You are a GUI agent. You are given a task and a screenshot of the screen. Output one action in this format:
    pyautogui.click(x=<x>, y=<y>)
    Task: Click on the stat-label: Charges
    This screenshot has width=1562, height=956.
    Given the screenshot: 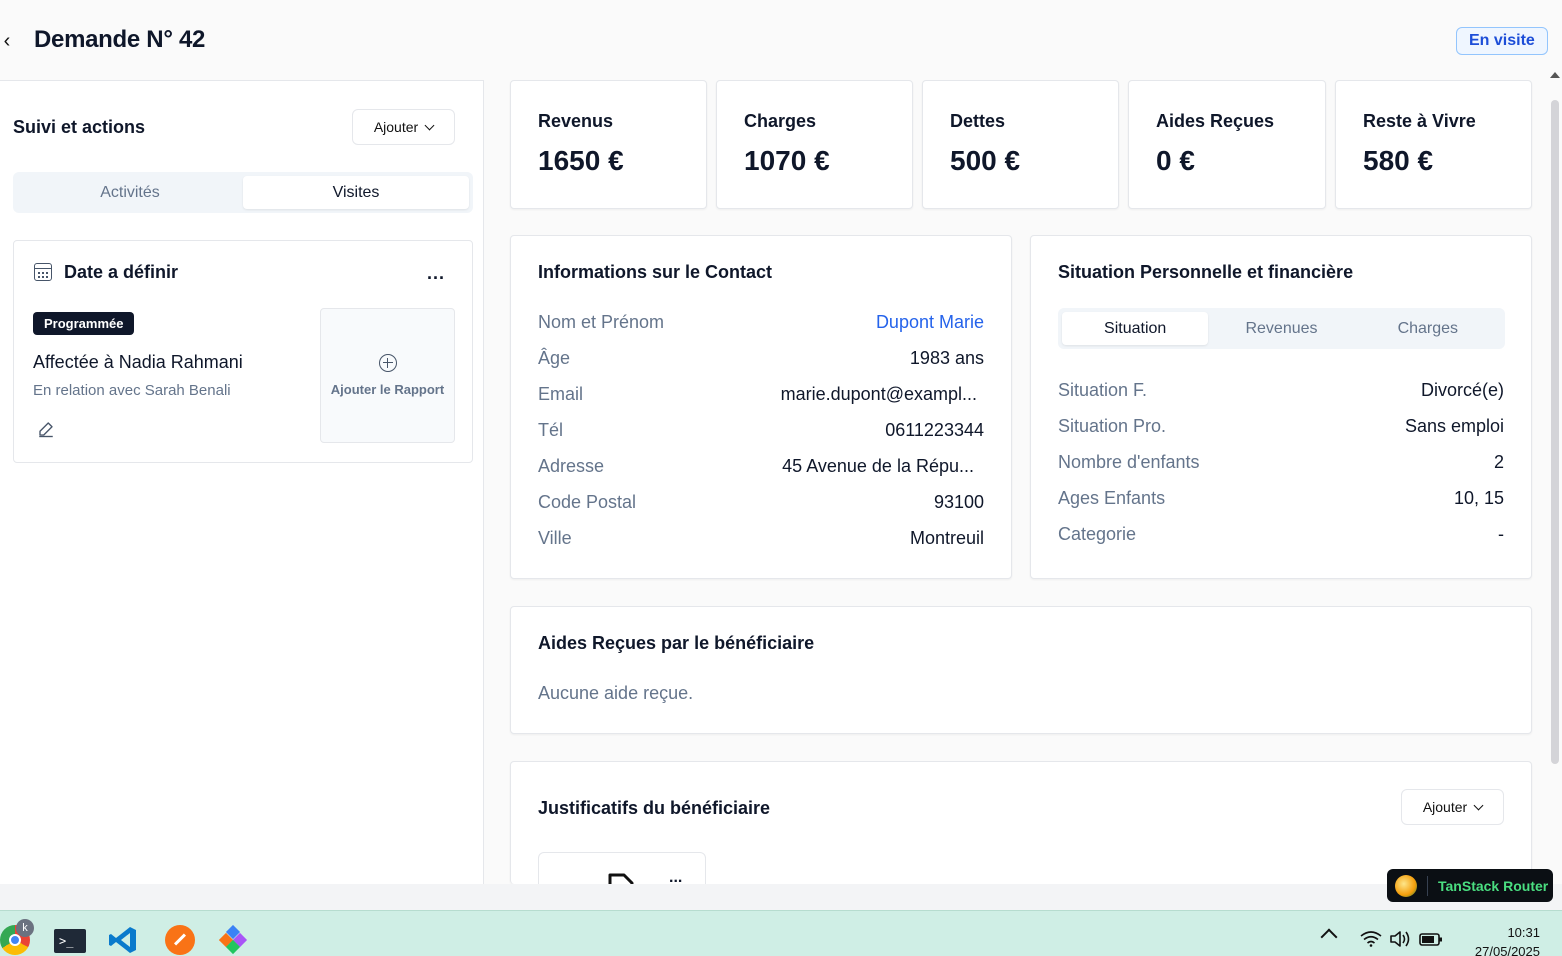 What is the action you would take?
    pyautogui.click(x=780, y=121)
    